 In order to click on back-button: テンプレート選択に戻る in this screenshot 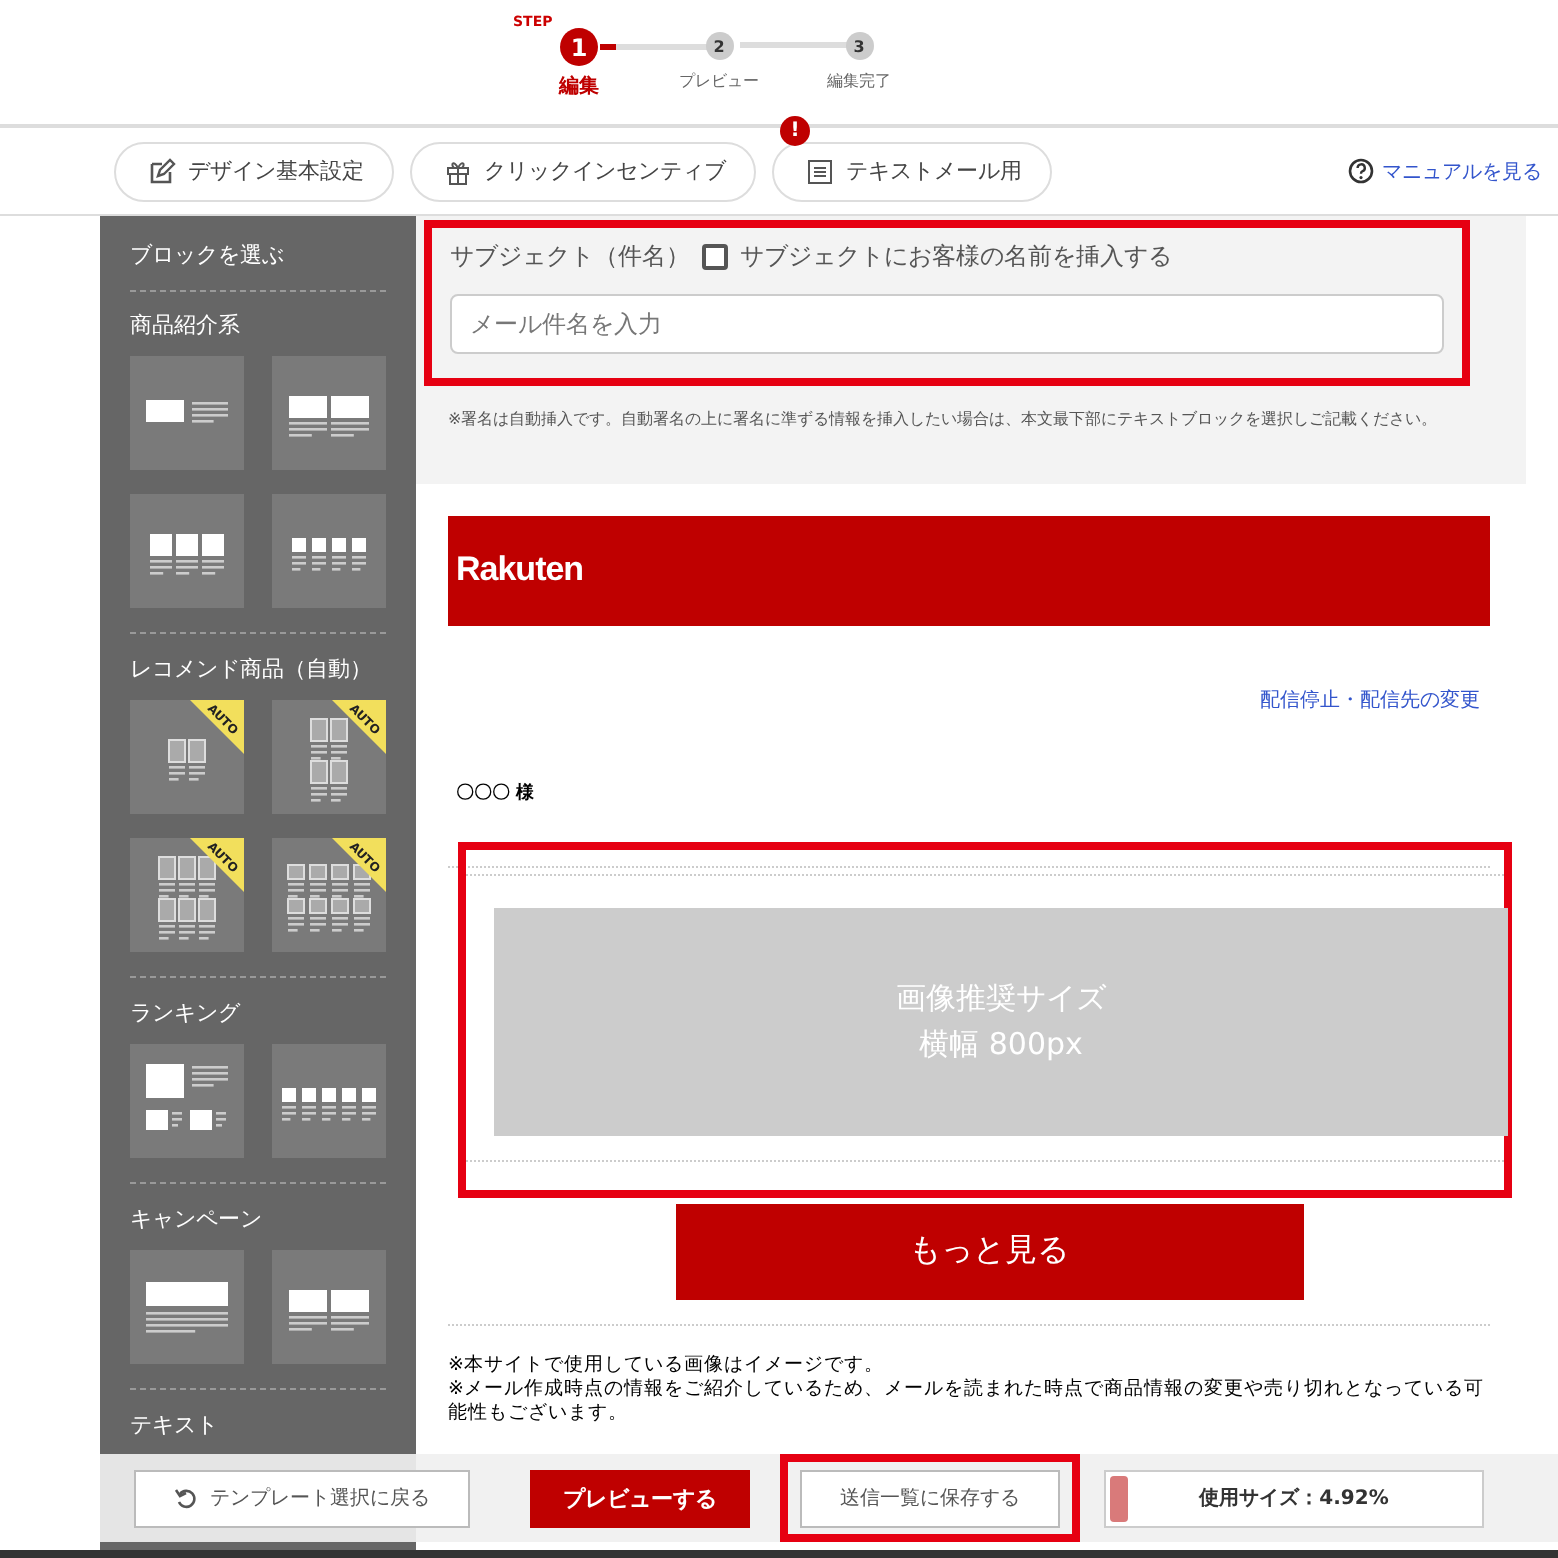, I will do `click(302, 1498)`.